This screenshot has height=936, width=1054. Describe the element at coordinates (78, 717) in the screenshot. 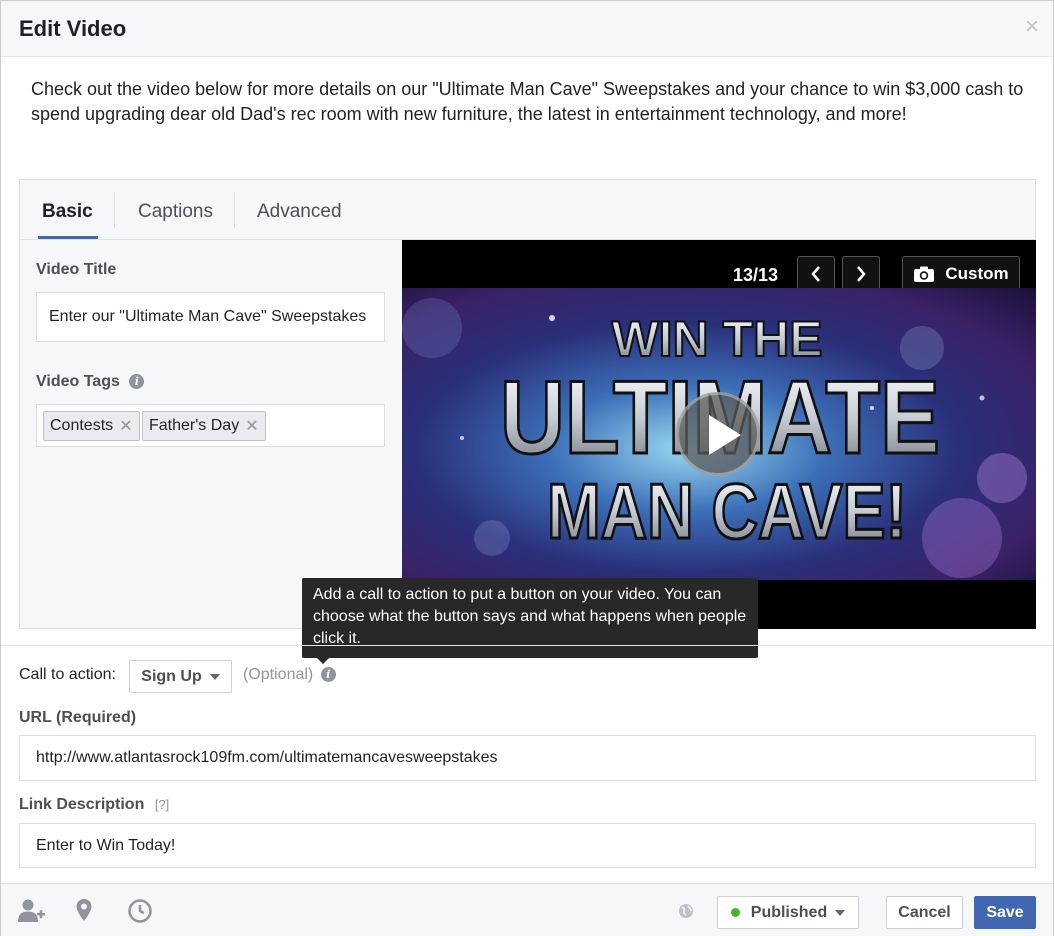

I see `url-label: URL (Required)` at that location.